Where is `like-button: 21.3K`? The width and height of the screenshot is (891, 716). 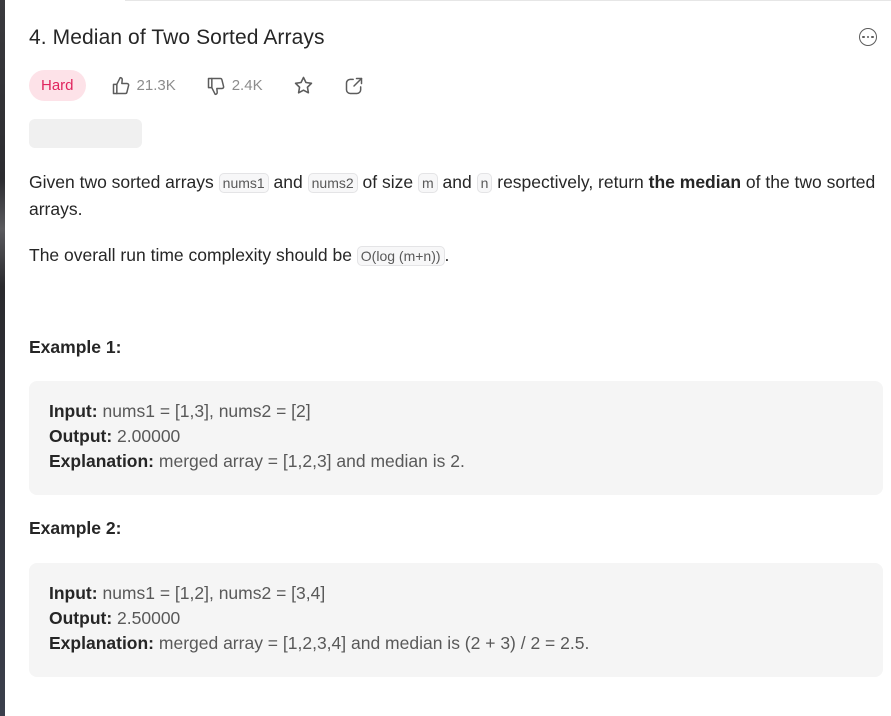 like-button: 21.3K is located at coordinates (143, 86).